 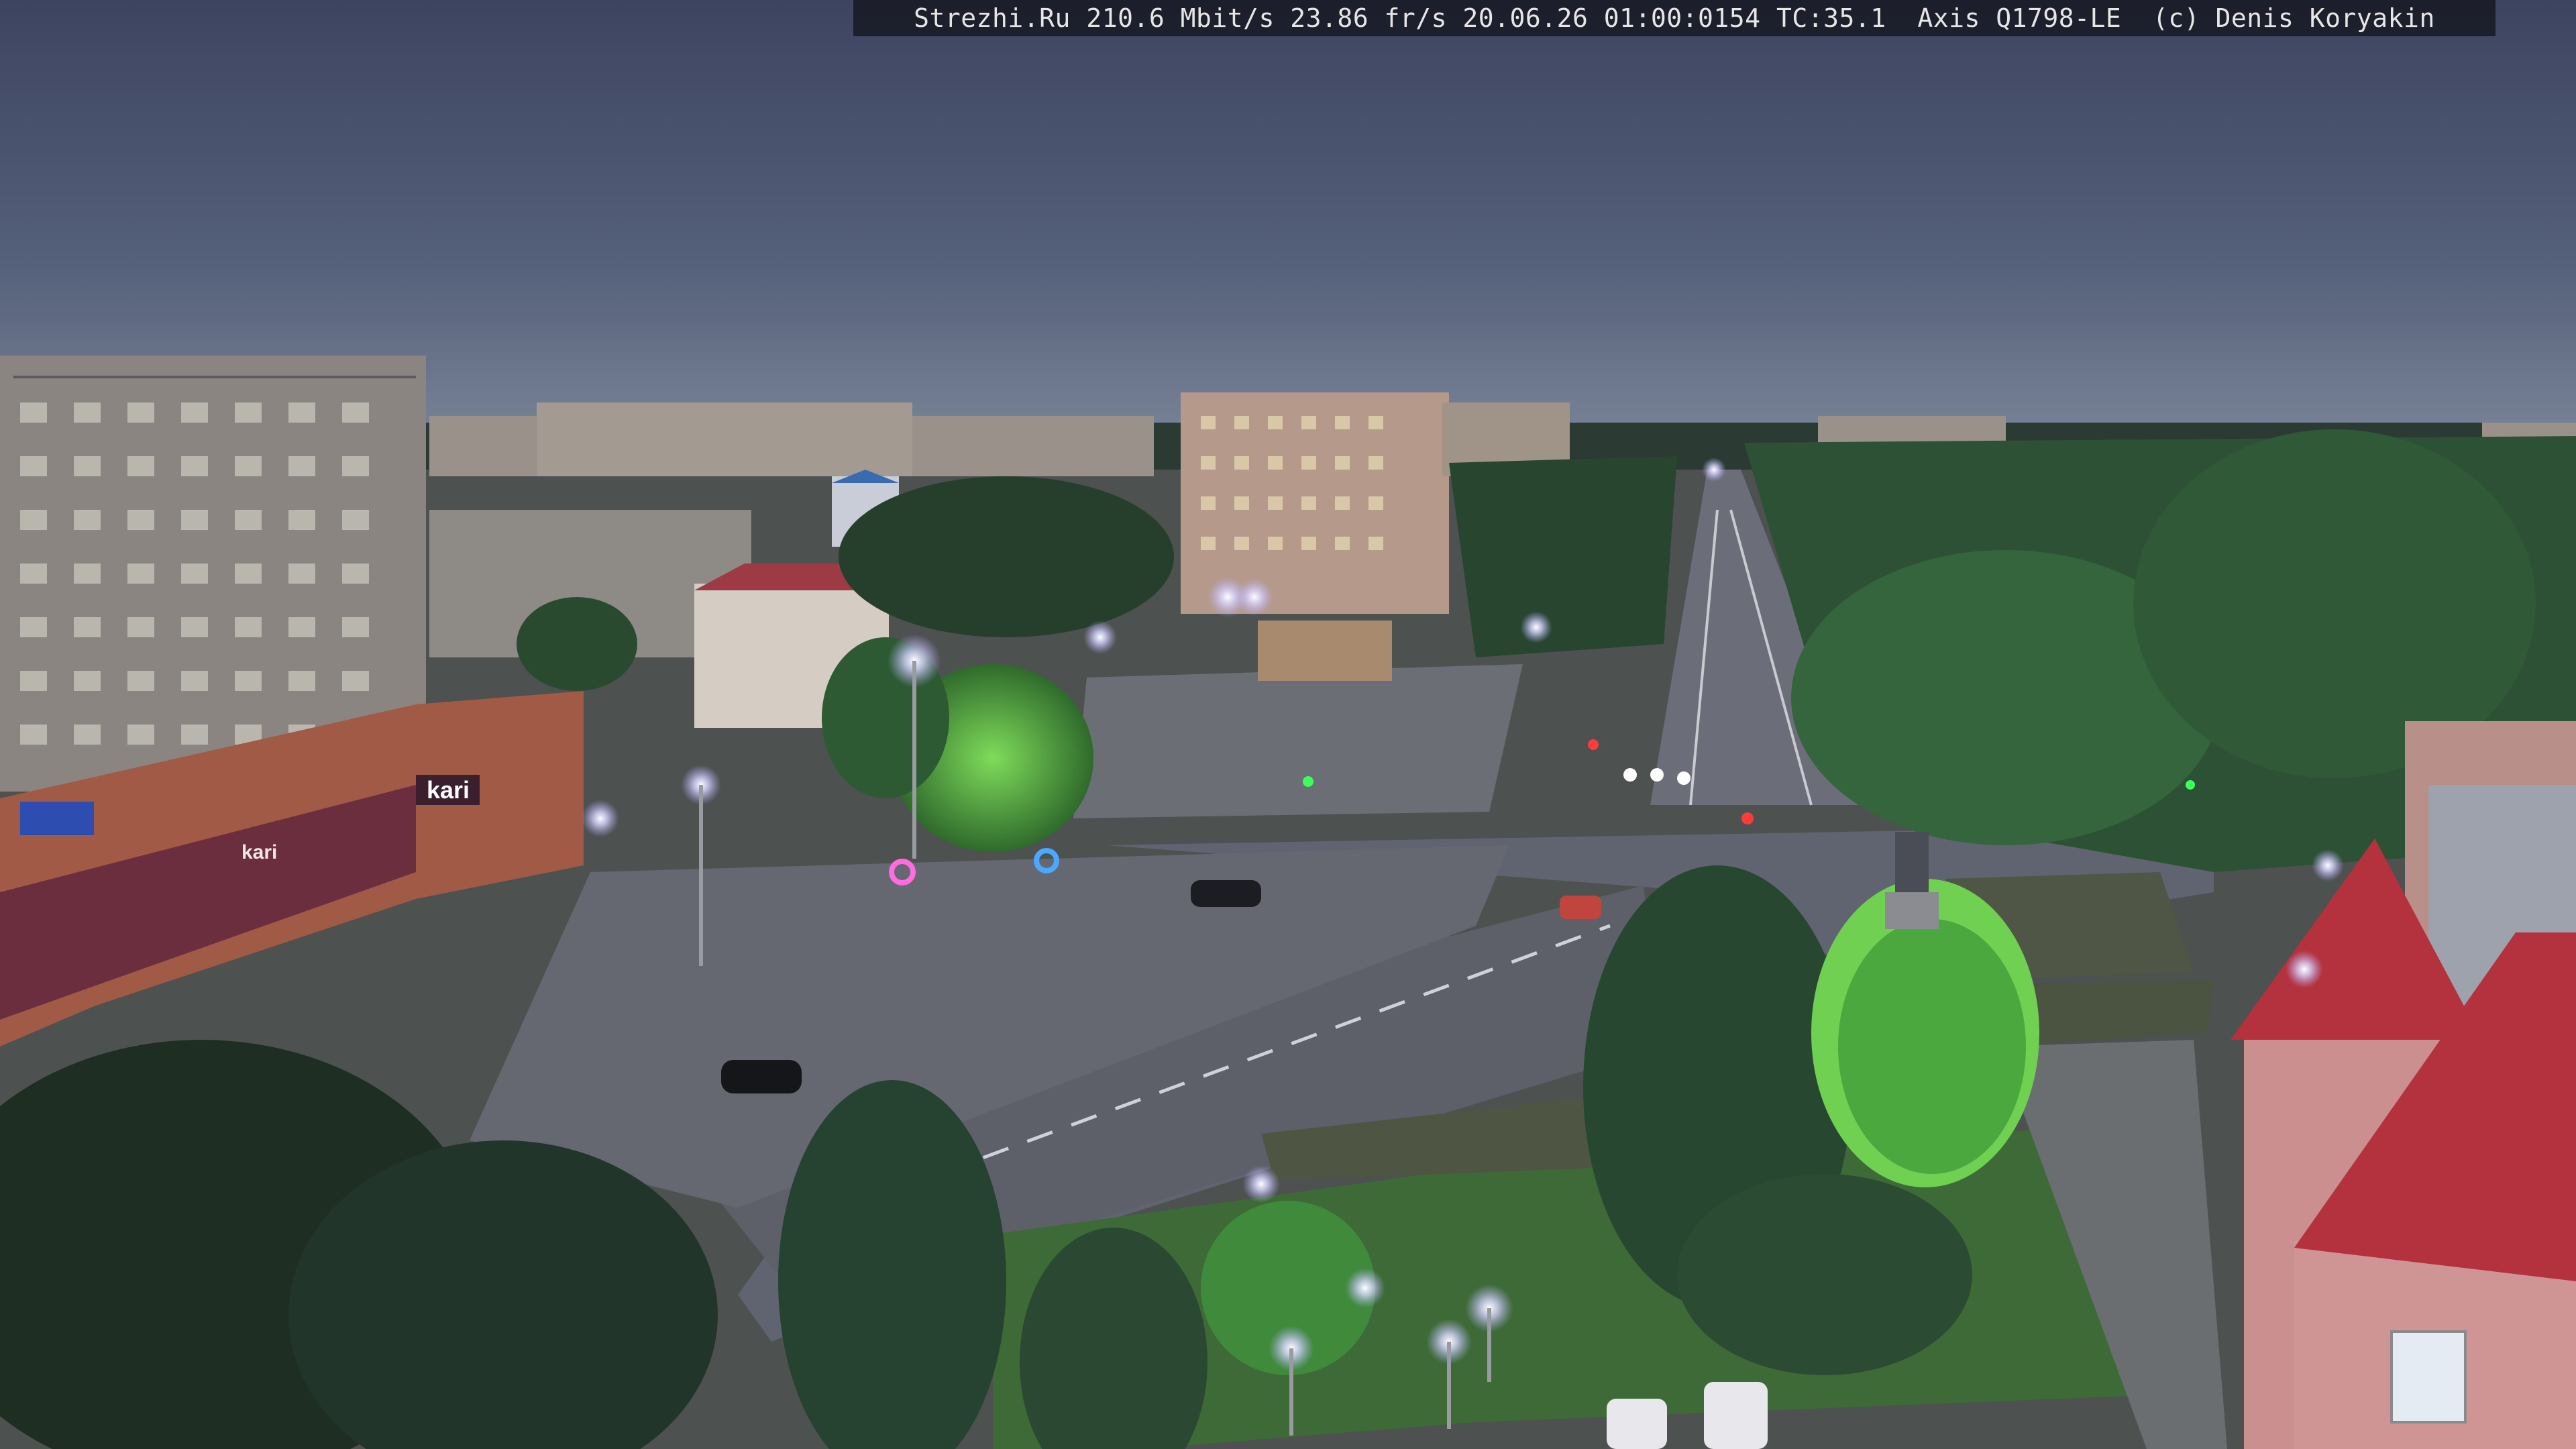 I want to click on car-black-center, so click(x=1226, y=893).